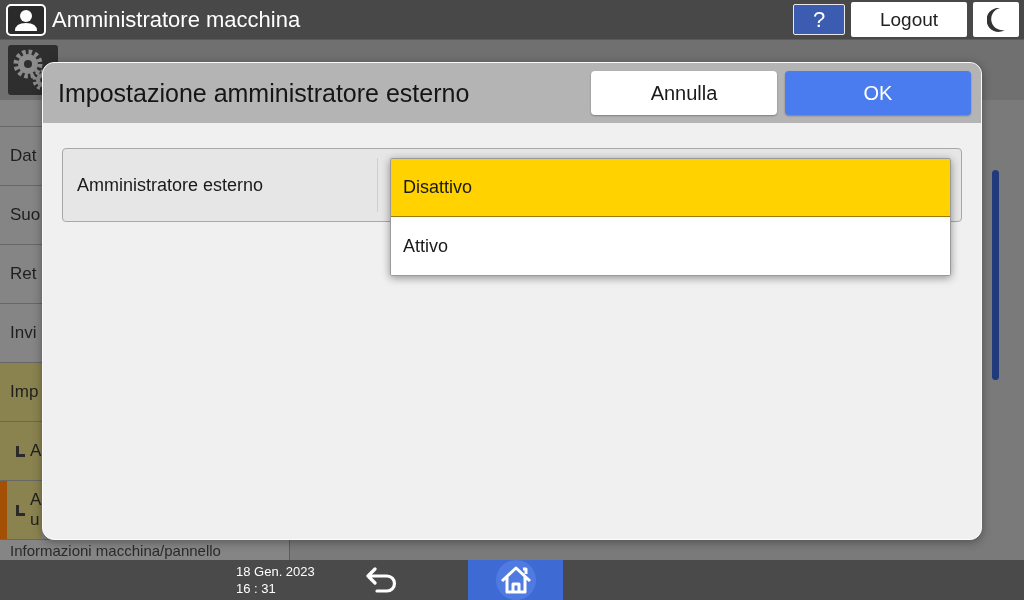 Image resolution: width=1024 pixels, height=600 pixels. What do you see at coordinates (276, 571) in the screenshot?
I see `date-text: 18 Gen. 2023` at bounding box center [276, 571].